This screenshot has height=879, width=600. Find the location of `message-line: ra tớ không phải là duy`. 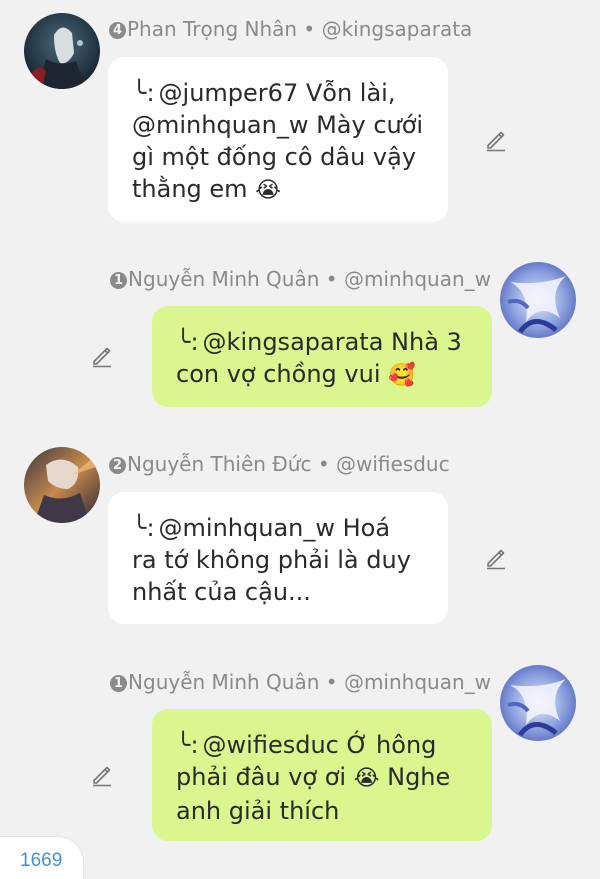

message-line: ra tớ không phải là duy is located at coordinates (271, 560).